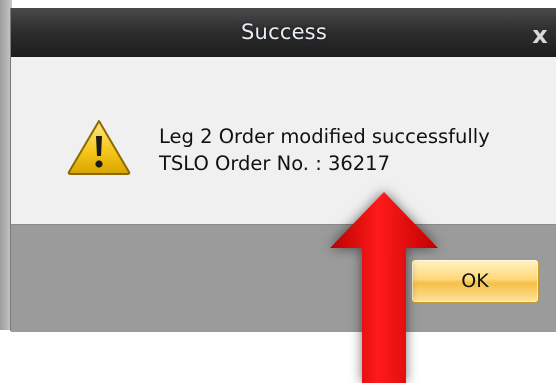  I want to click on red-arrow-icon, so click(384, 287).